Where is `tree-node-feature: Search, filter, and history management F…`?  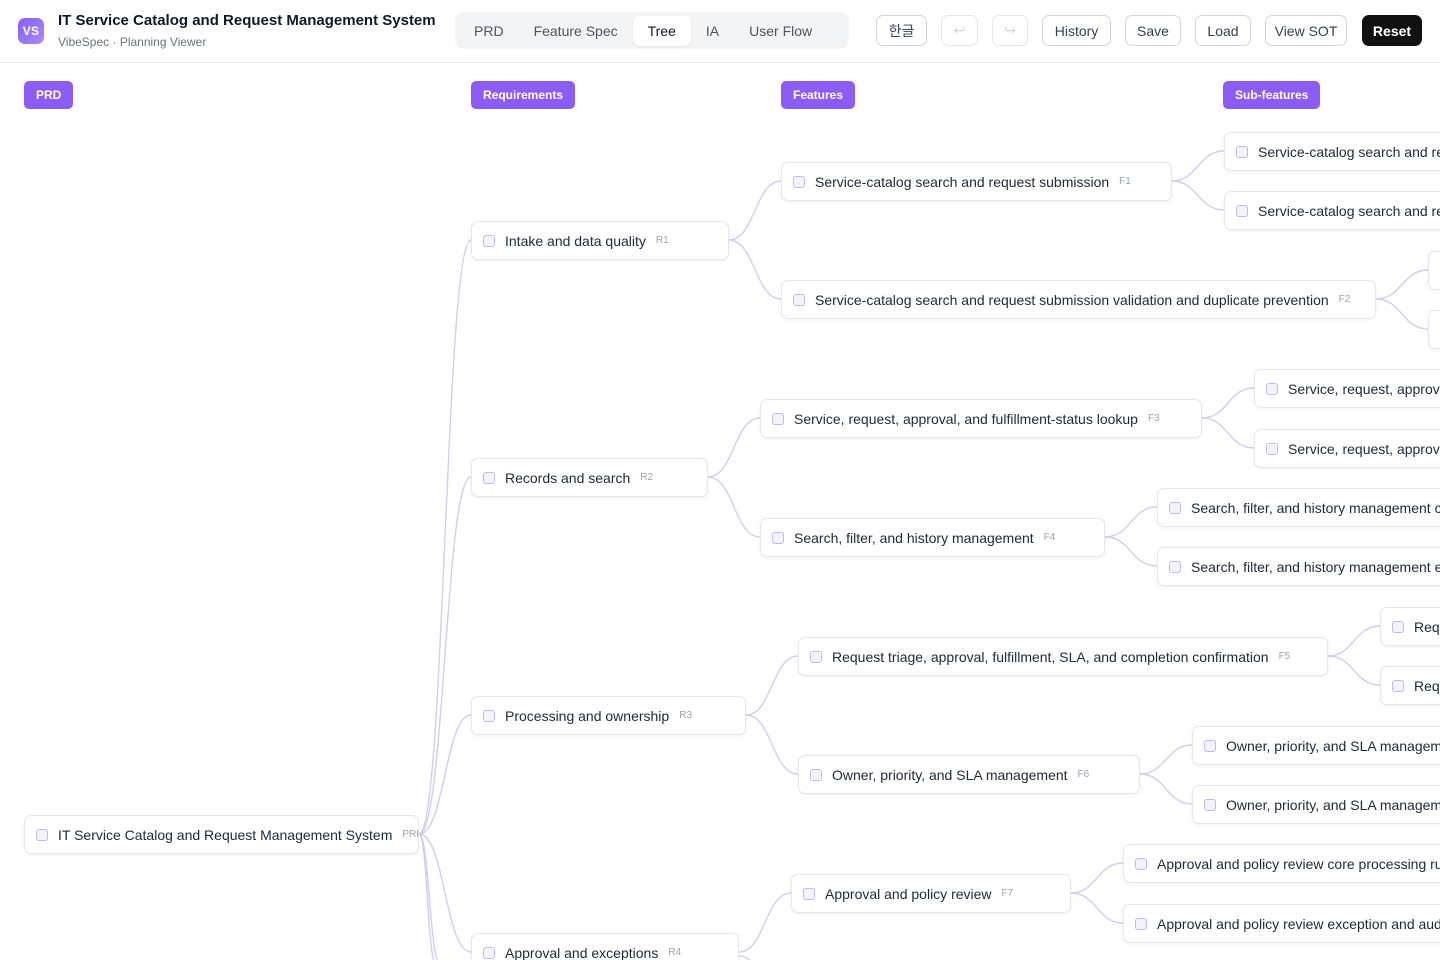
tree-node-feature: Search, filter, and history management F… is located at coordinates (932, 537).